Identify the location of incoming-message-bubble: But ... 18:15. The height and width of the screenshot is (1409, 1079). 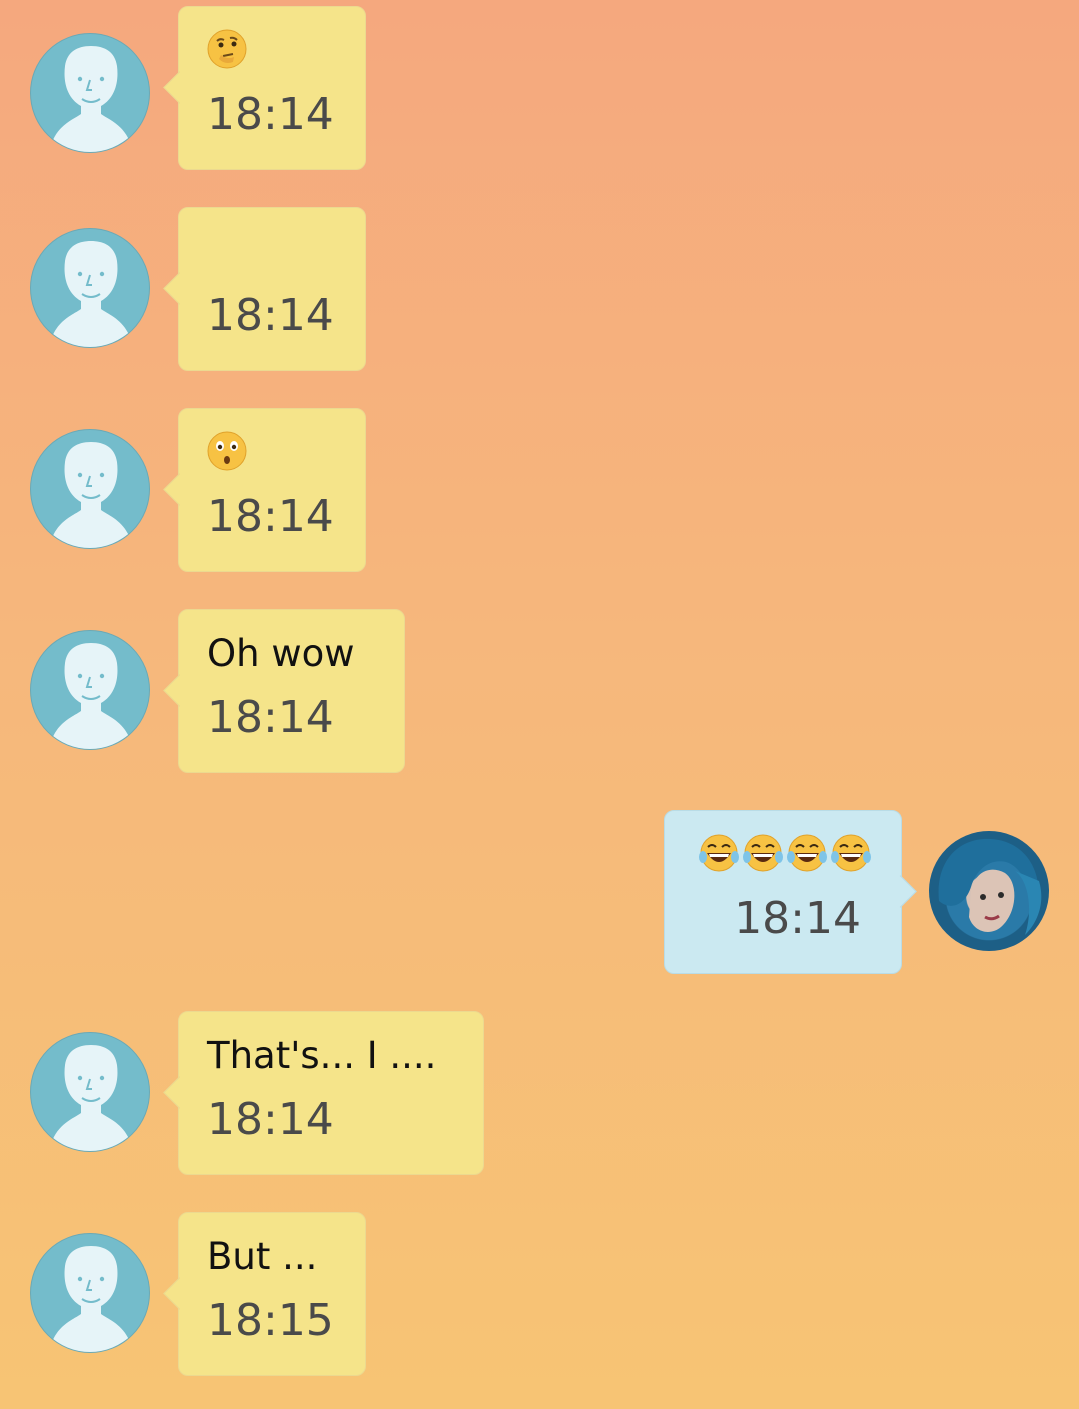
(264, 1294).